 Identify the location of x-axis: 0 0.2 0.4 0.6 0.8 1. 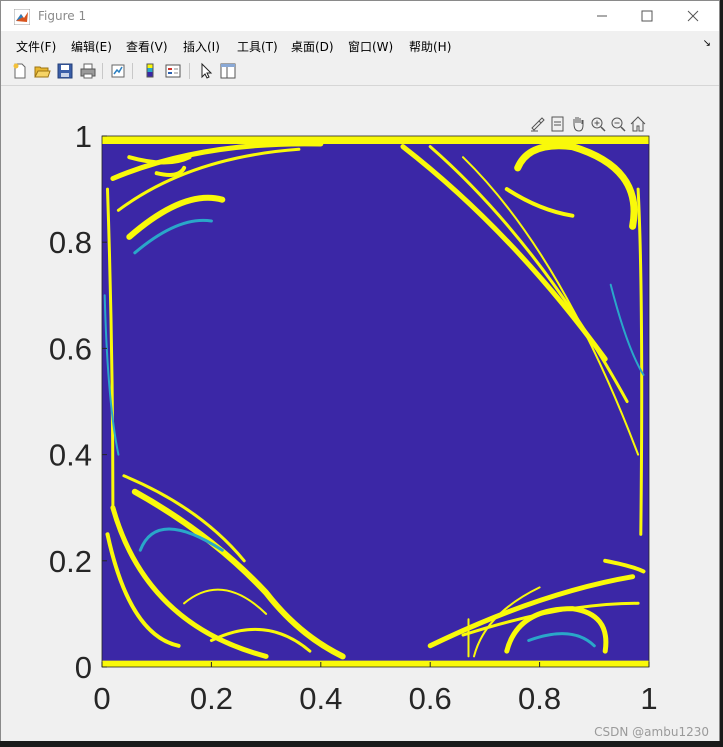
(375, 689).